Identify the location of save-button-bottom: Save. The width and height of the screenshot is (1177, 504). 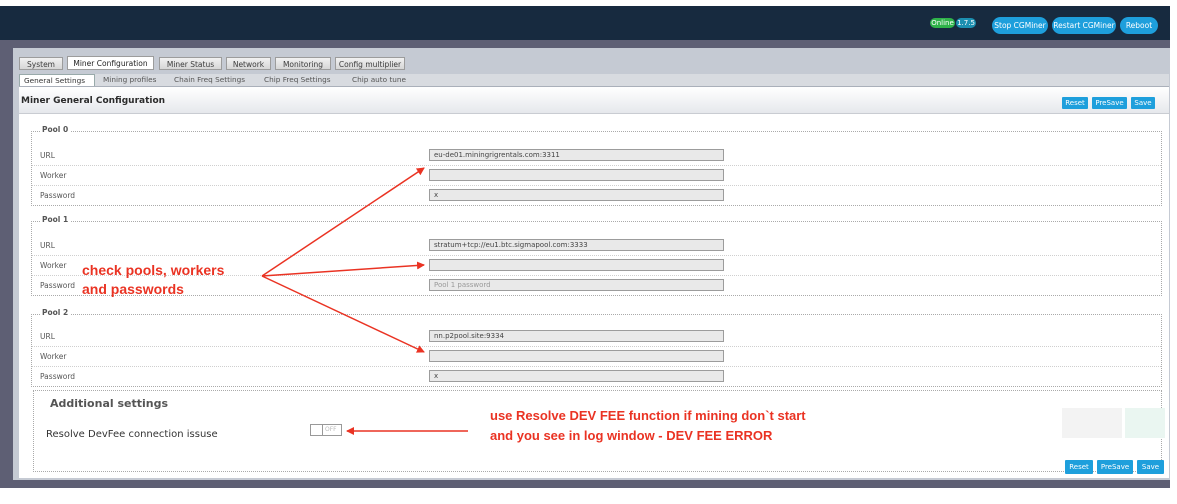
(1150, 467).